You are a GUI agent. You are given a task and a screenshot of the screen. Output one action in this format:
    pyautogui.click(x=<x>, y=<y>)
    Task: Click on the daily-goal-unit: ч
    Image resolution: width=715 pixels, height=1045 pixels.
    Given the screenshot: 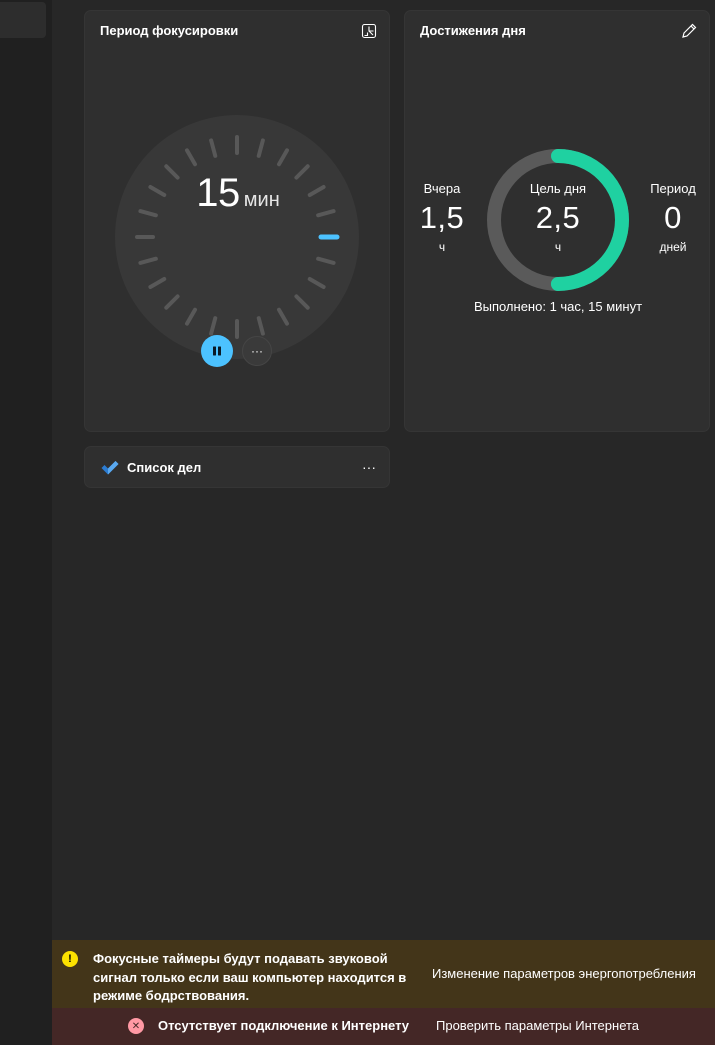 What is the action you would take?
    pyautogui.click(x=558, y=247)
    